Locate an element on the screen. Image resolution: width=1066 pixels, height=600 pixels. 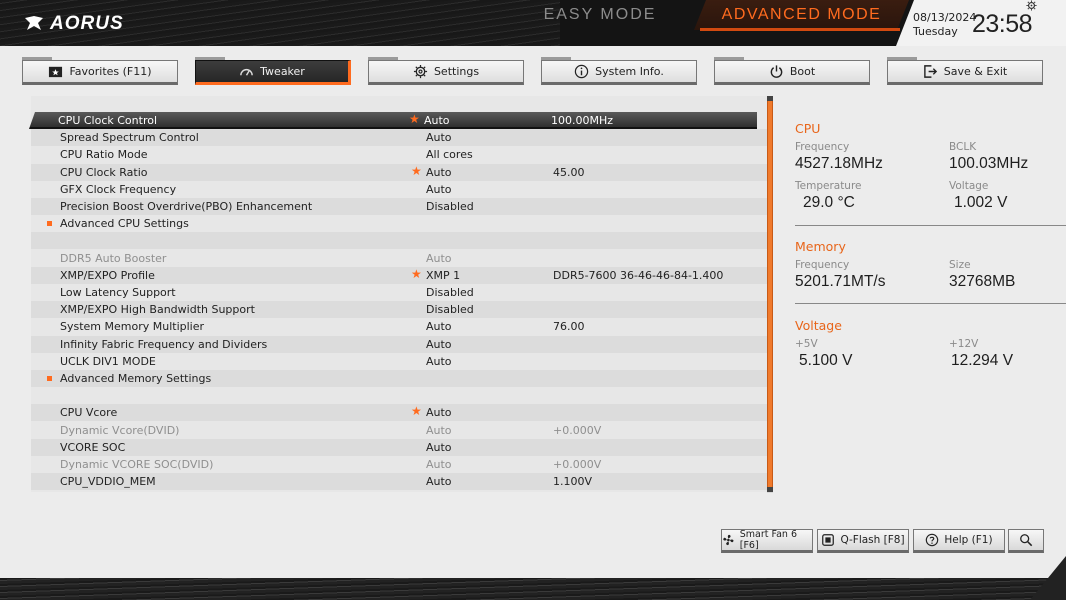
aorus-eagle-icon is located at coordinates (34, 23).